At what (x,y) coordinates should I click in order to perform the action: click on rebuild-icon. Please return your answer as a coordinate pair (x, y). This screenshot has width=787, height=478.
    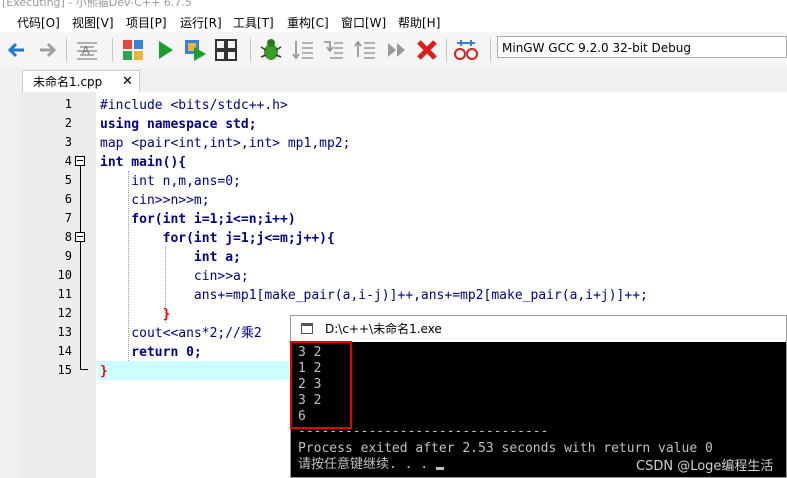
    Looking at the image, I should click on (226, 50).